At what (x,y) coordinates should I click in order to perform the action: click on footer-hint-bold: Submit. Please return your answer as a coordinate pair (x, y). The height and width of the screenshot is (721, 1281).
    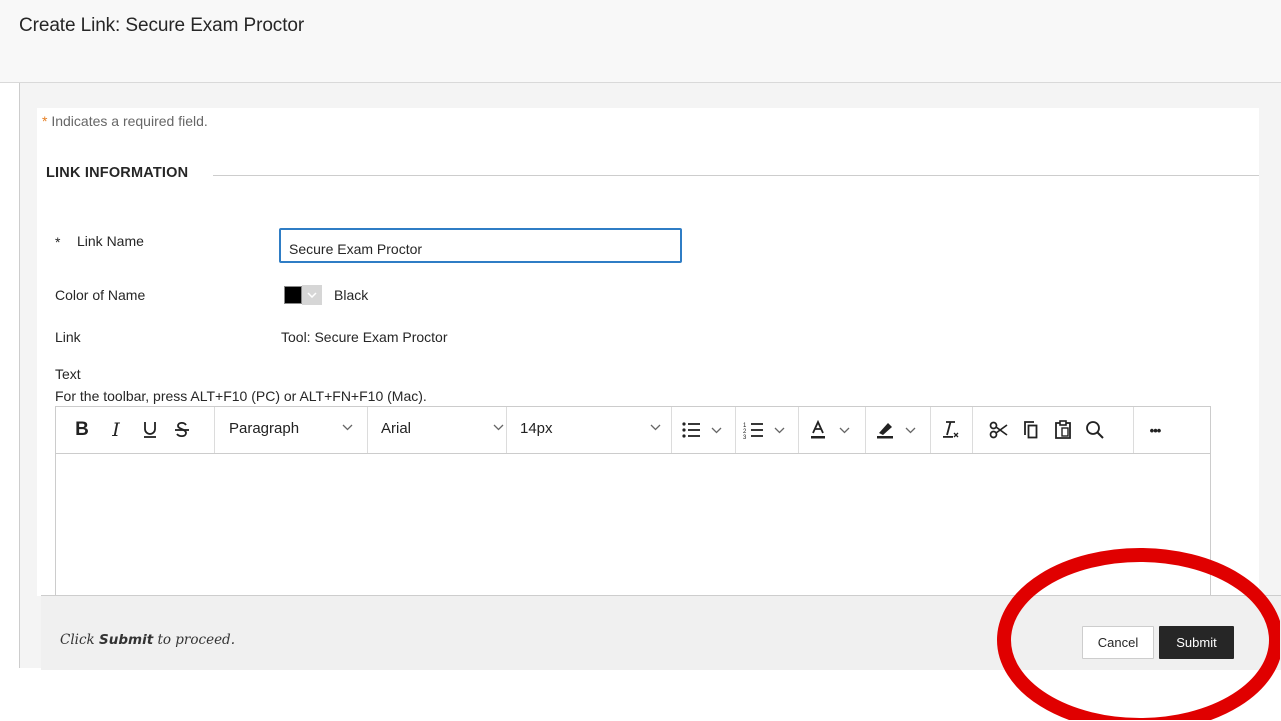
    Looking at the image, I should click on (126, 640).